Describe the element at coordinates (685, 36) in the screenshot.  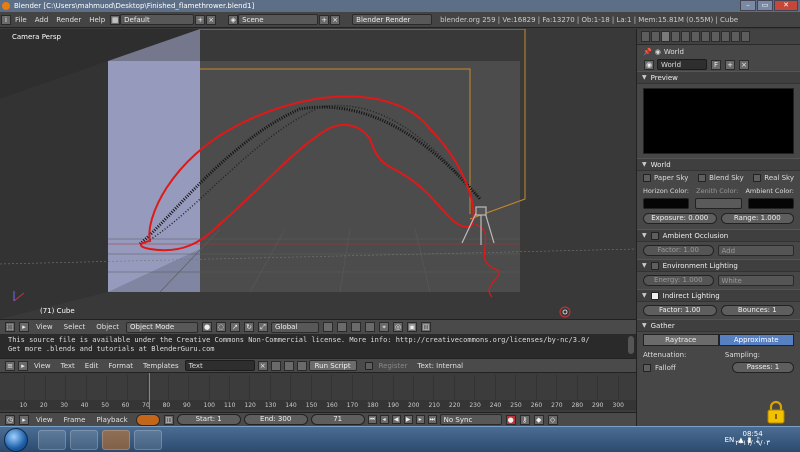
I see `constraints-tab-icon` at that location.